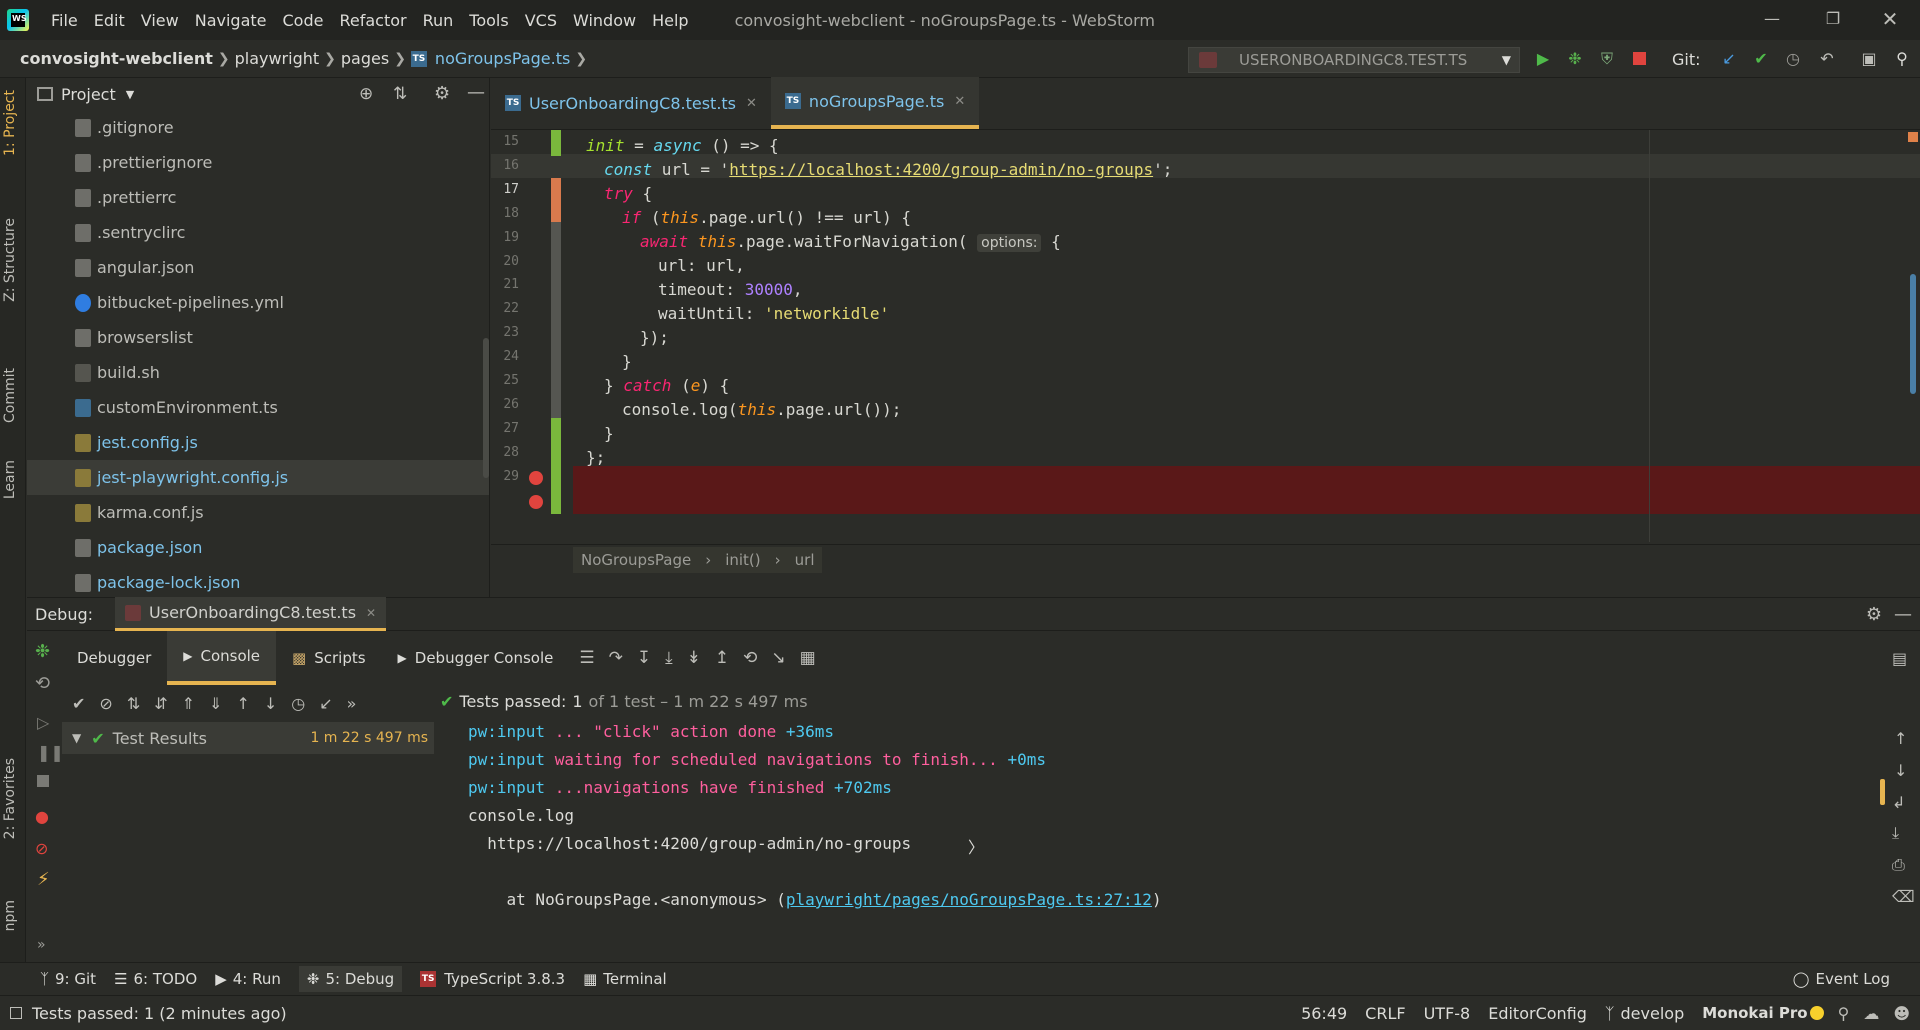 Image resolution: width=1920 pixels, height=1030 pixels. I want to click on tab-nogroupspage: TS noGroupsPage.ts ✕, so click(875, 103).